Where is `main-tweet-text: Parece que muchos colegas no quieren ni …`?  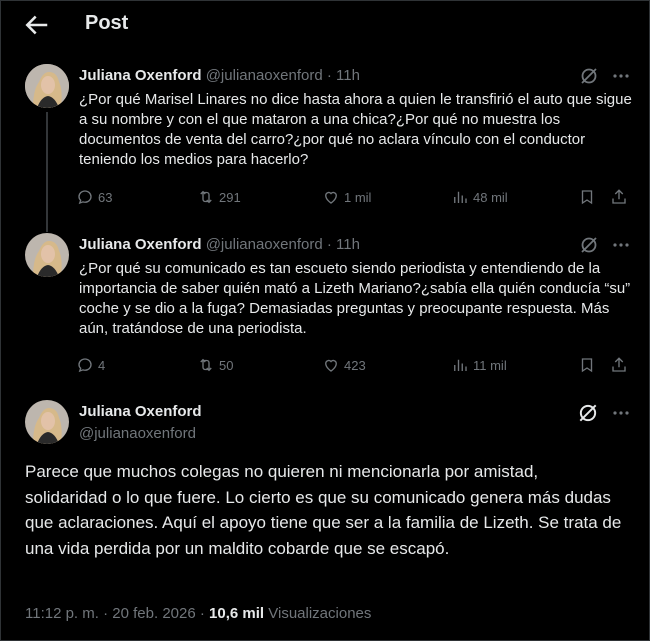 main-tweet-text: Parece que muchos colegas no quieren ni … is located at coordinates (323, 510).